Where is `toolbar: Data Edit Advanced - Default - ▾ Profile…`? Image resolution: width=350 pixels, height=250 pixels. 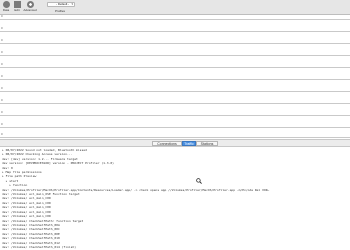 toolbar: Data Edit Advanced - Default - ▾ Profile… is located at coordinates (175, 7).